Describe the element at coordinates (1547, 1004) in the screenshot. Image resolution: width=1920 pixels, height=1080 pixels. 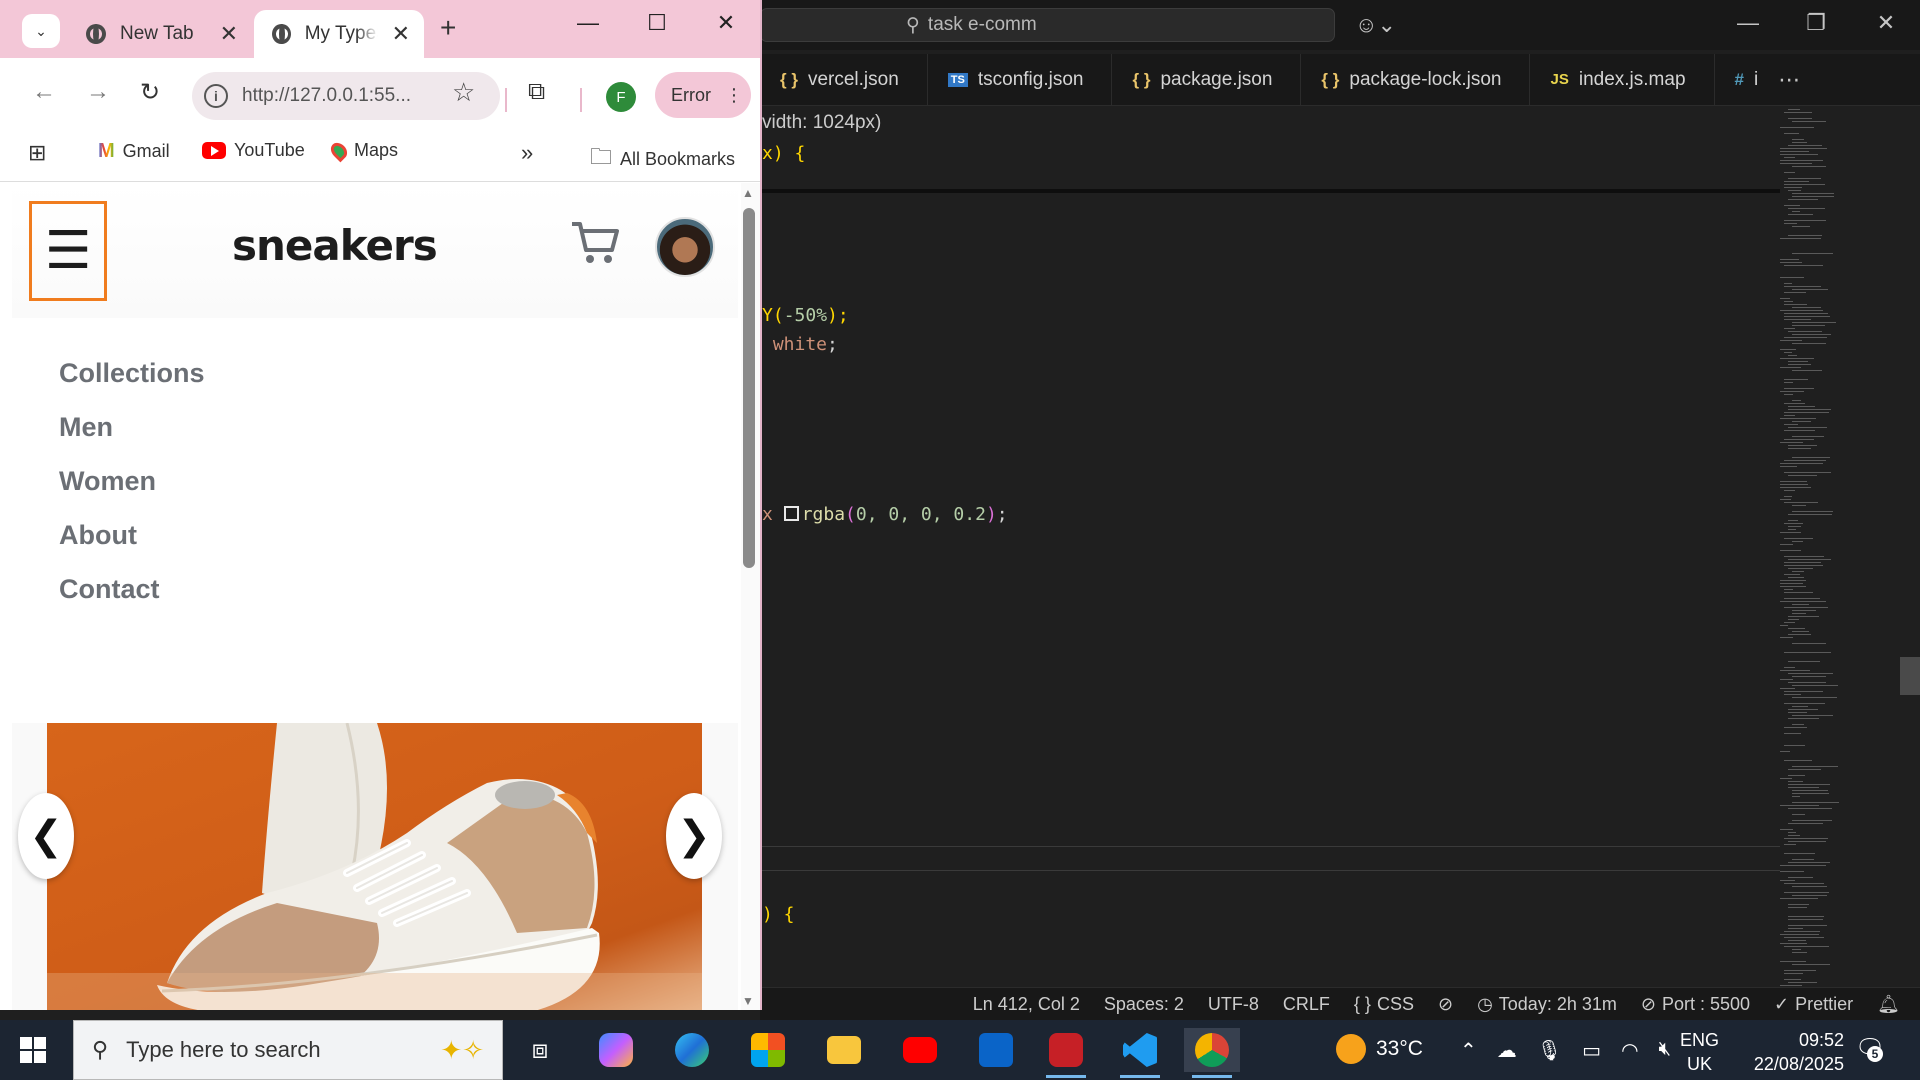
I see `wakatime: ◷ Today: 2h 31m` at that location.